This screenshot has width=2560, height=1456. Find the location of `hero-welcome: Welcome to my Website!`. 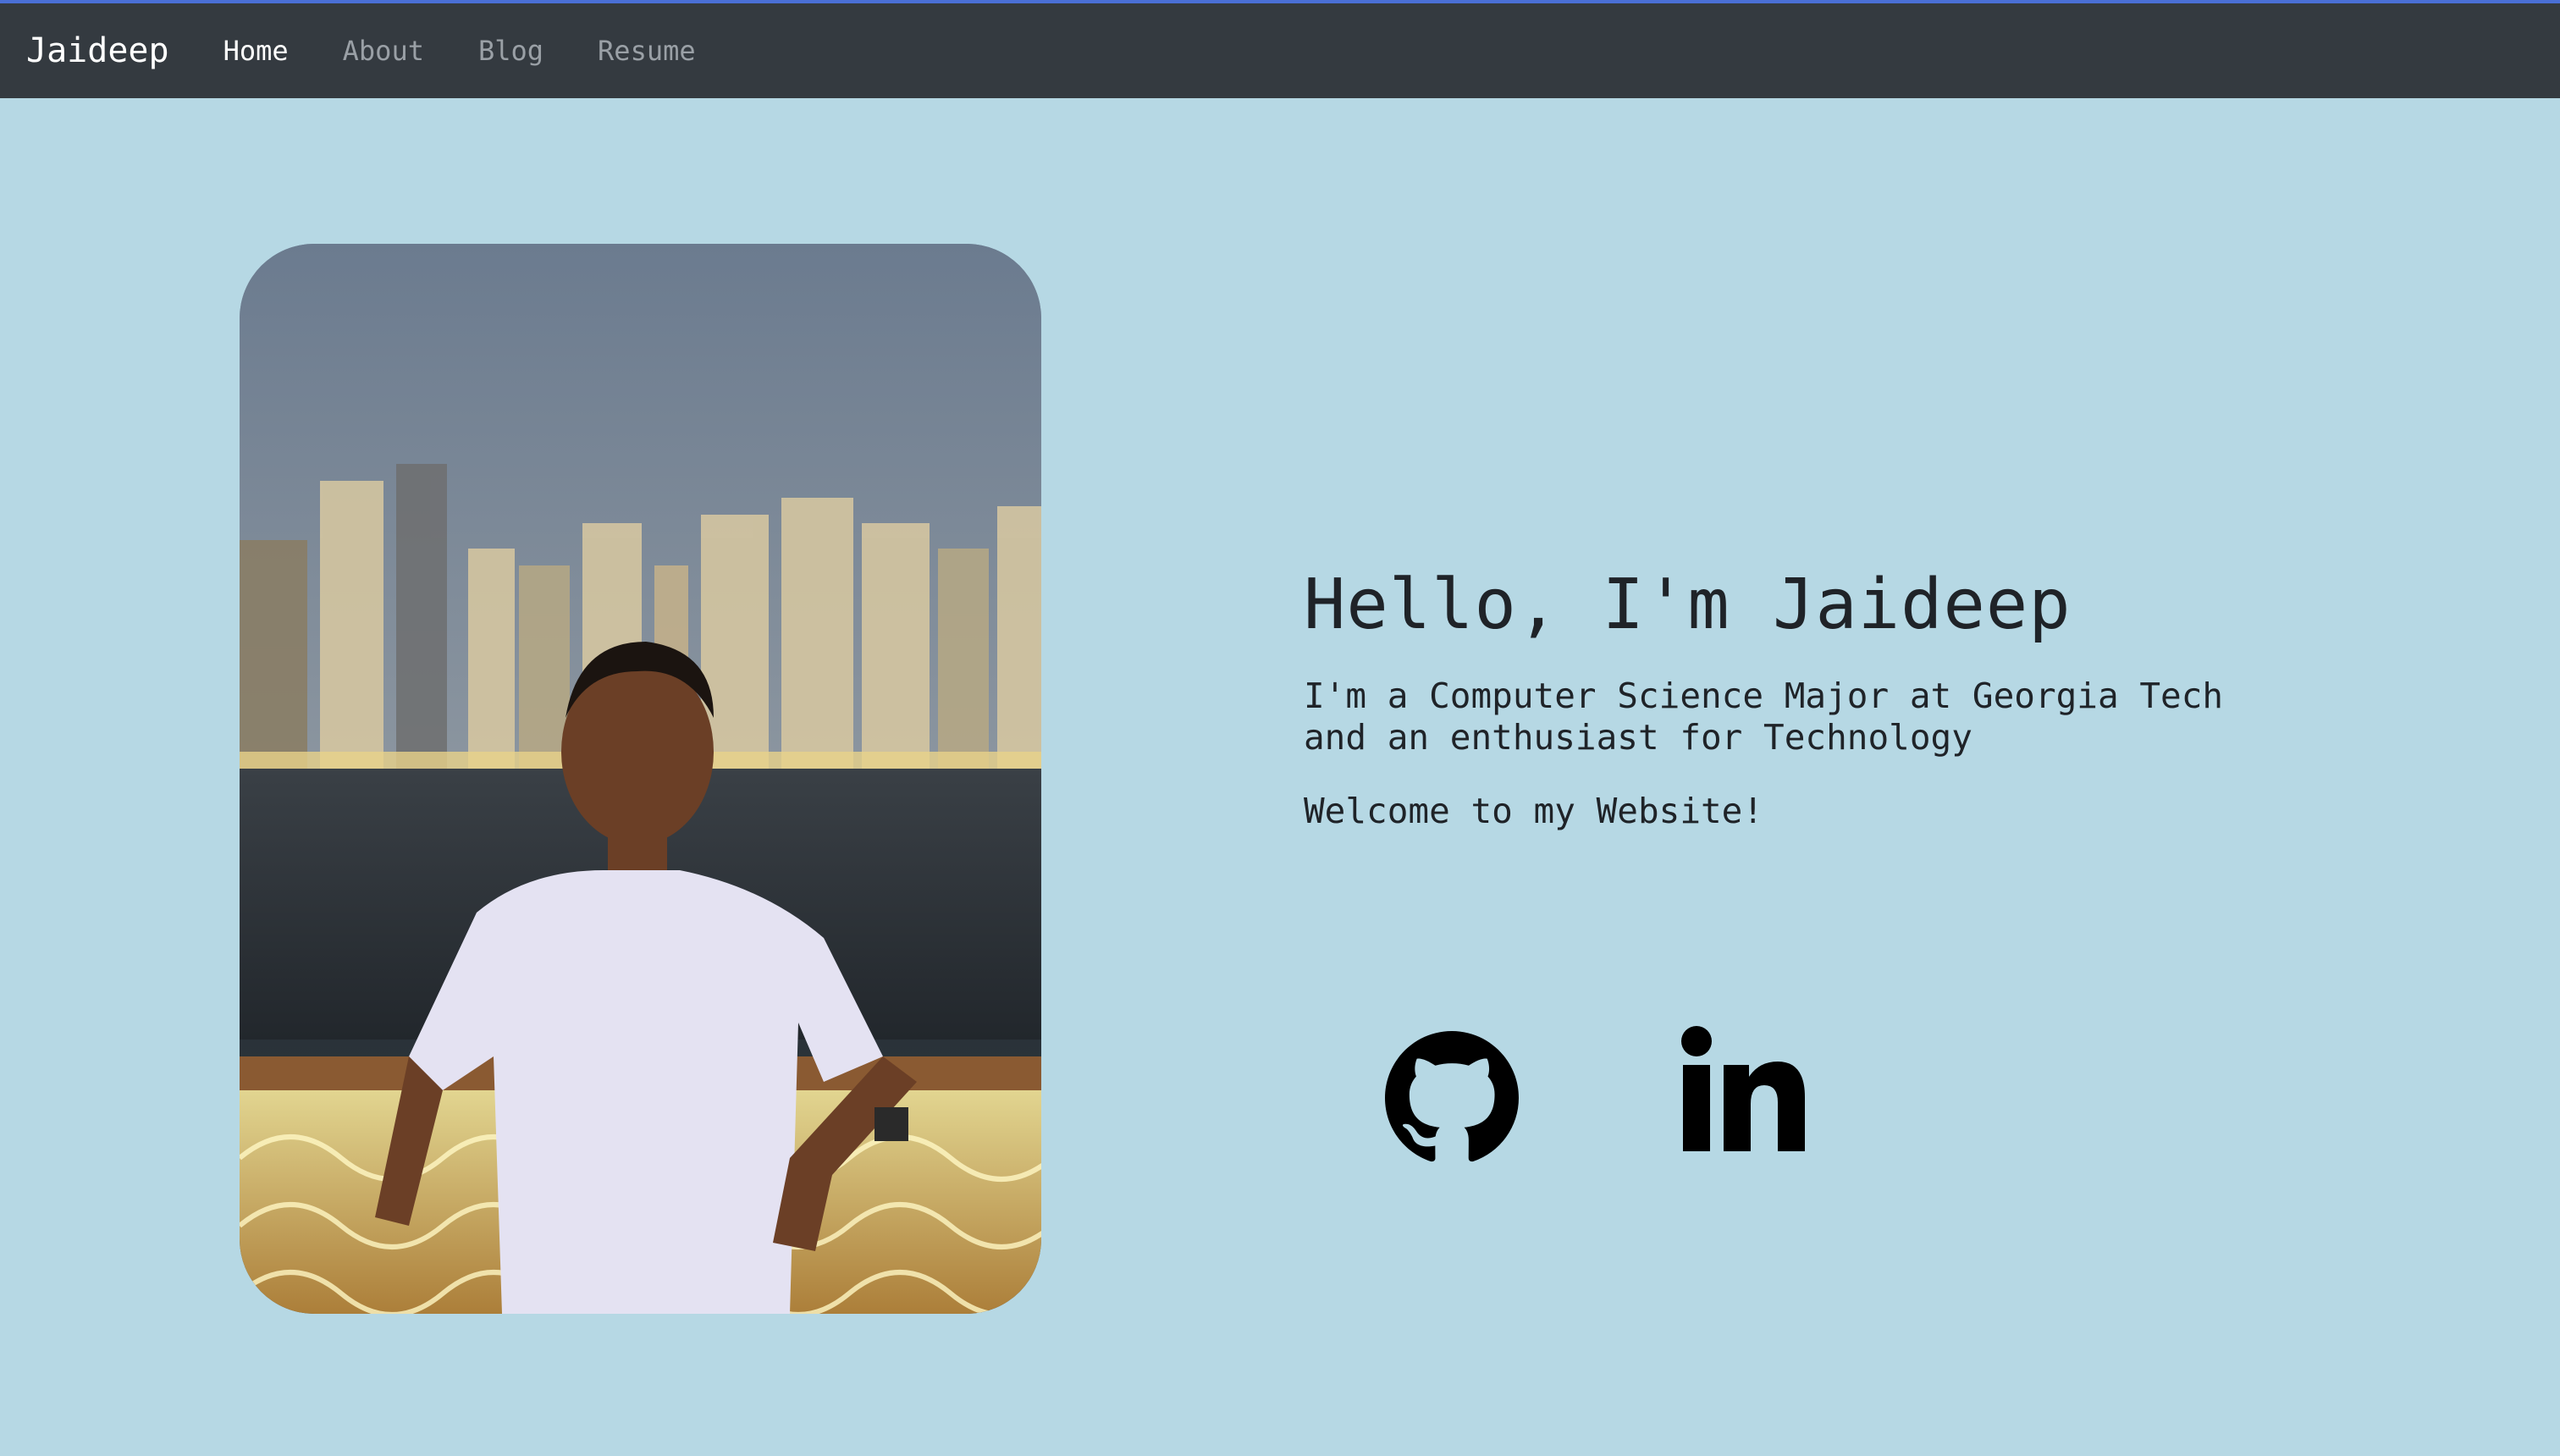

hero-welcome: Welcome to my Website! is located at coordinates (1534, 811).